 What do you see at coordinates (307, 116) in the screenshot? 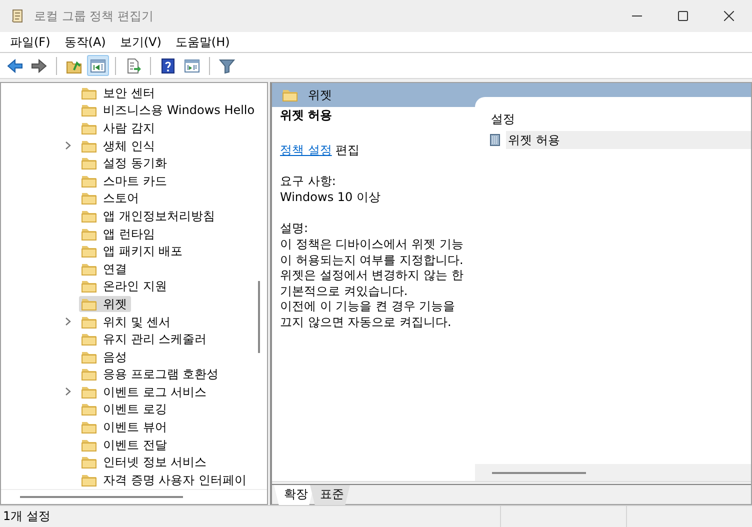
I see `policy-title: 위젯 허용` at bounding box center [307, 116].